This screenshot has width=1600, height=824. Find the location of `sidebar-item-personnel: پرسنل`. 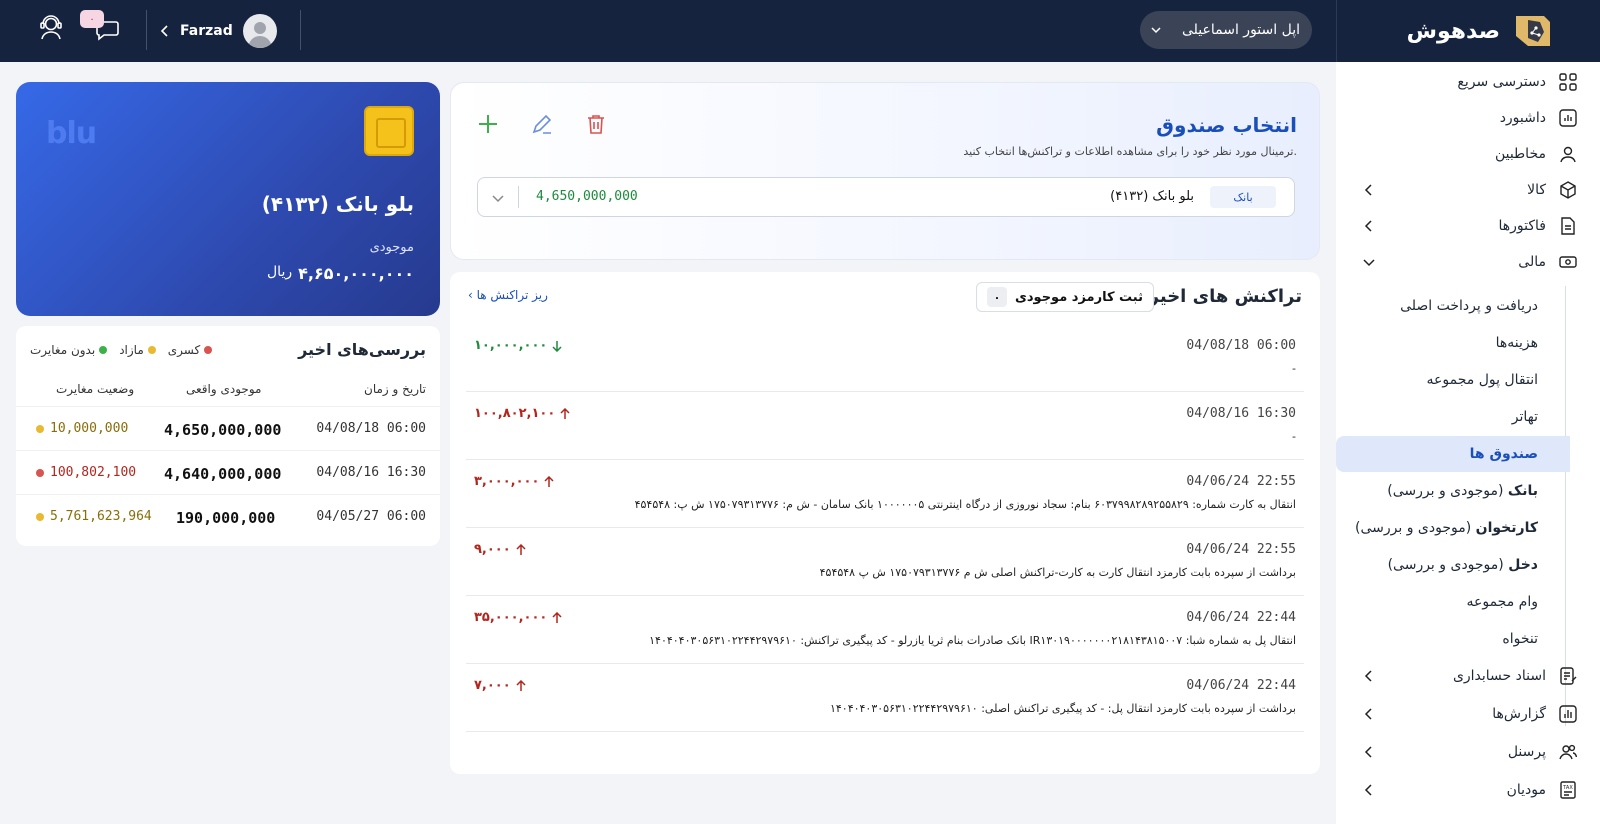

sidebar-item-personnel: پرسنل is located at coordinates (1468, 752).